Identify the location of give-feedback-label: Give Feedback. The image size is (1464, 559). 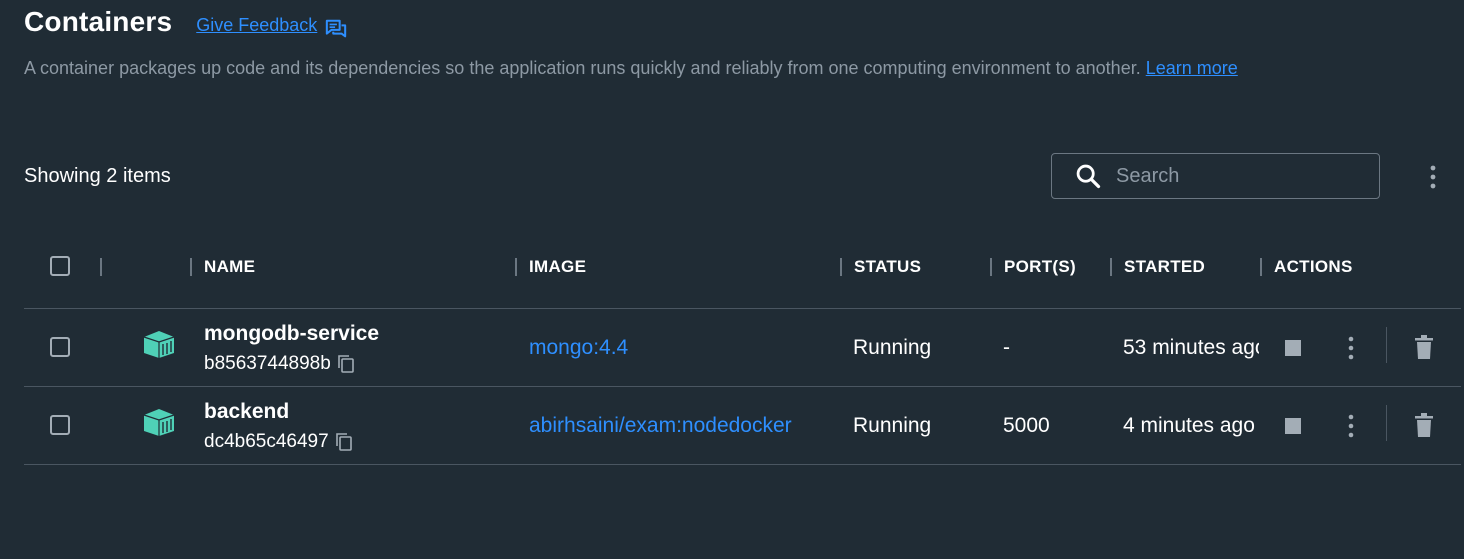
(257, 25).